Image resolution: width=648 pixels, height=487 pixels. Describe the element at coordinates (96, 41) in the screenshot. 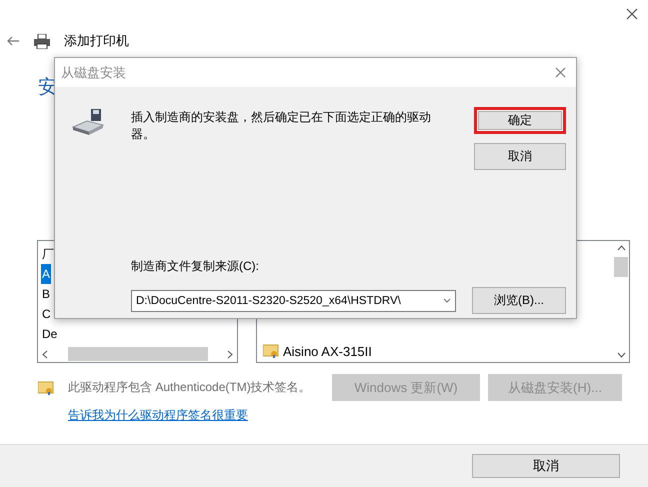

I see `window-title: 添加打印机` at that location.